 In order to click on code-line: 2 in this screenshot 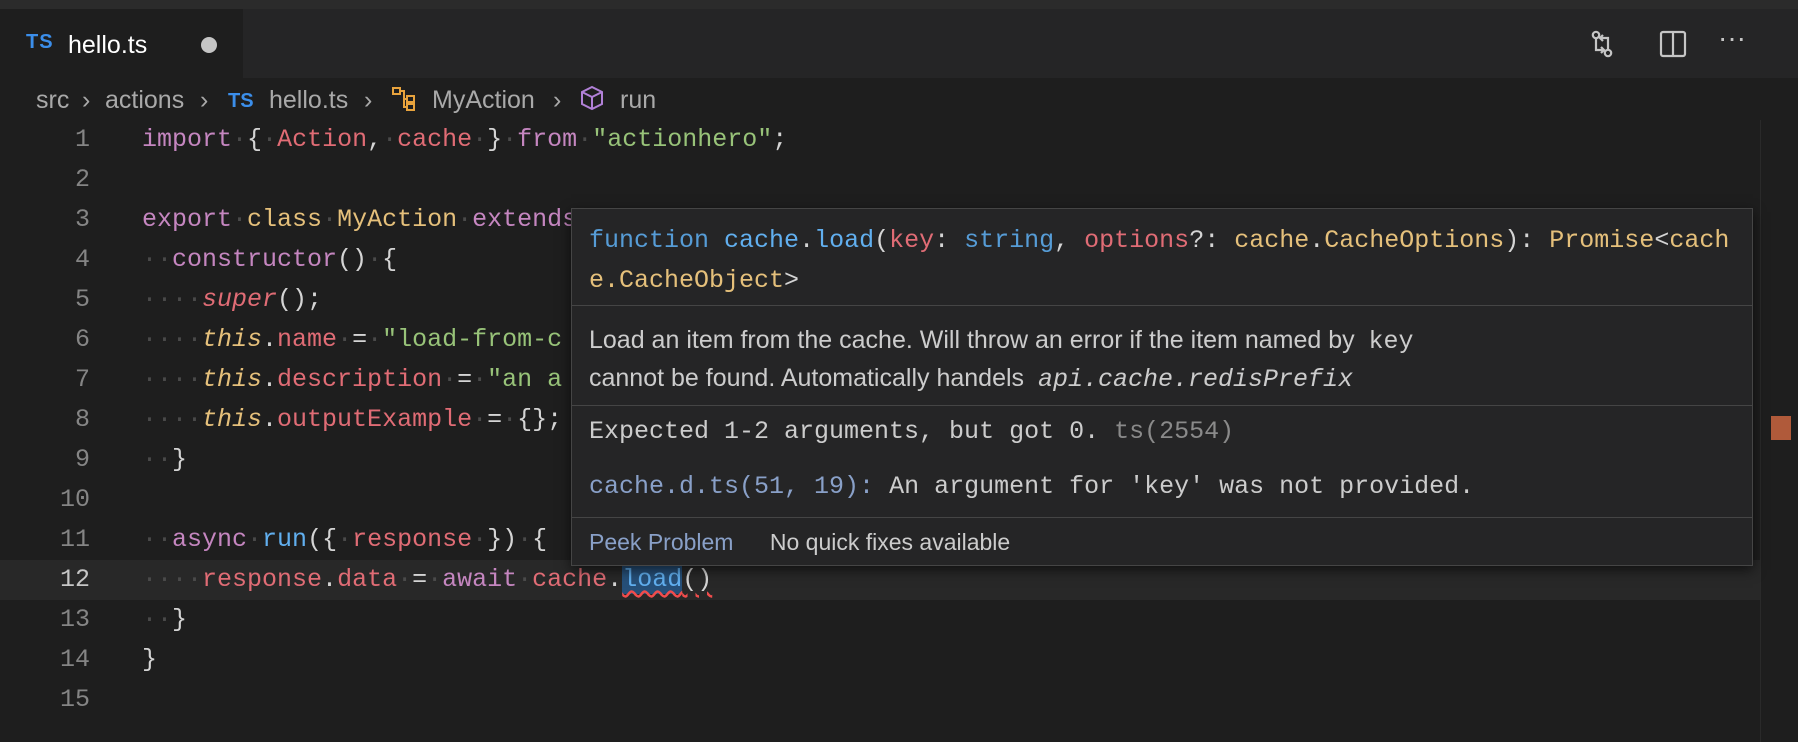, I will do `click(880, 180)`.